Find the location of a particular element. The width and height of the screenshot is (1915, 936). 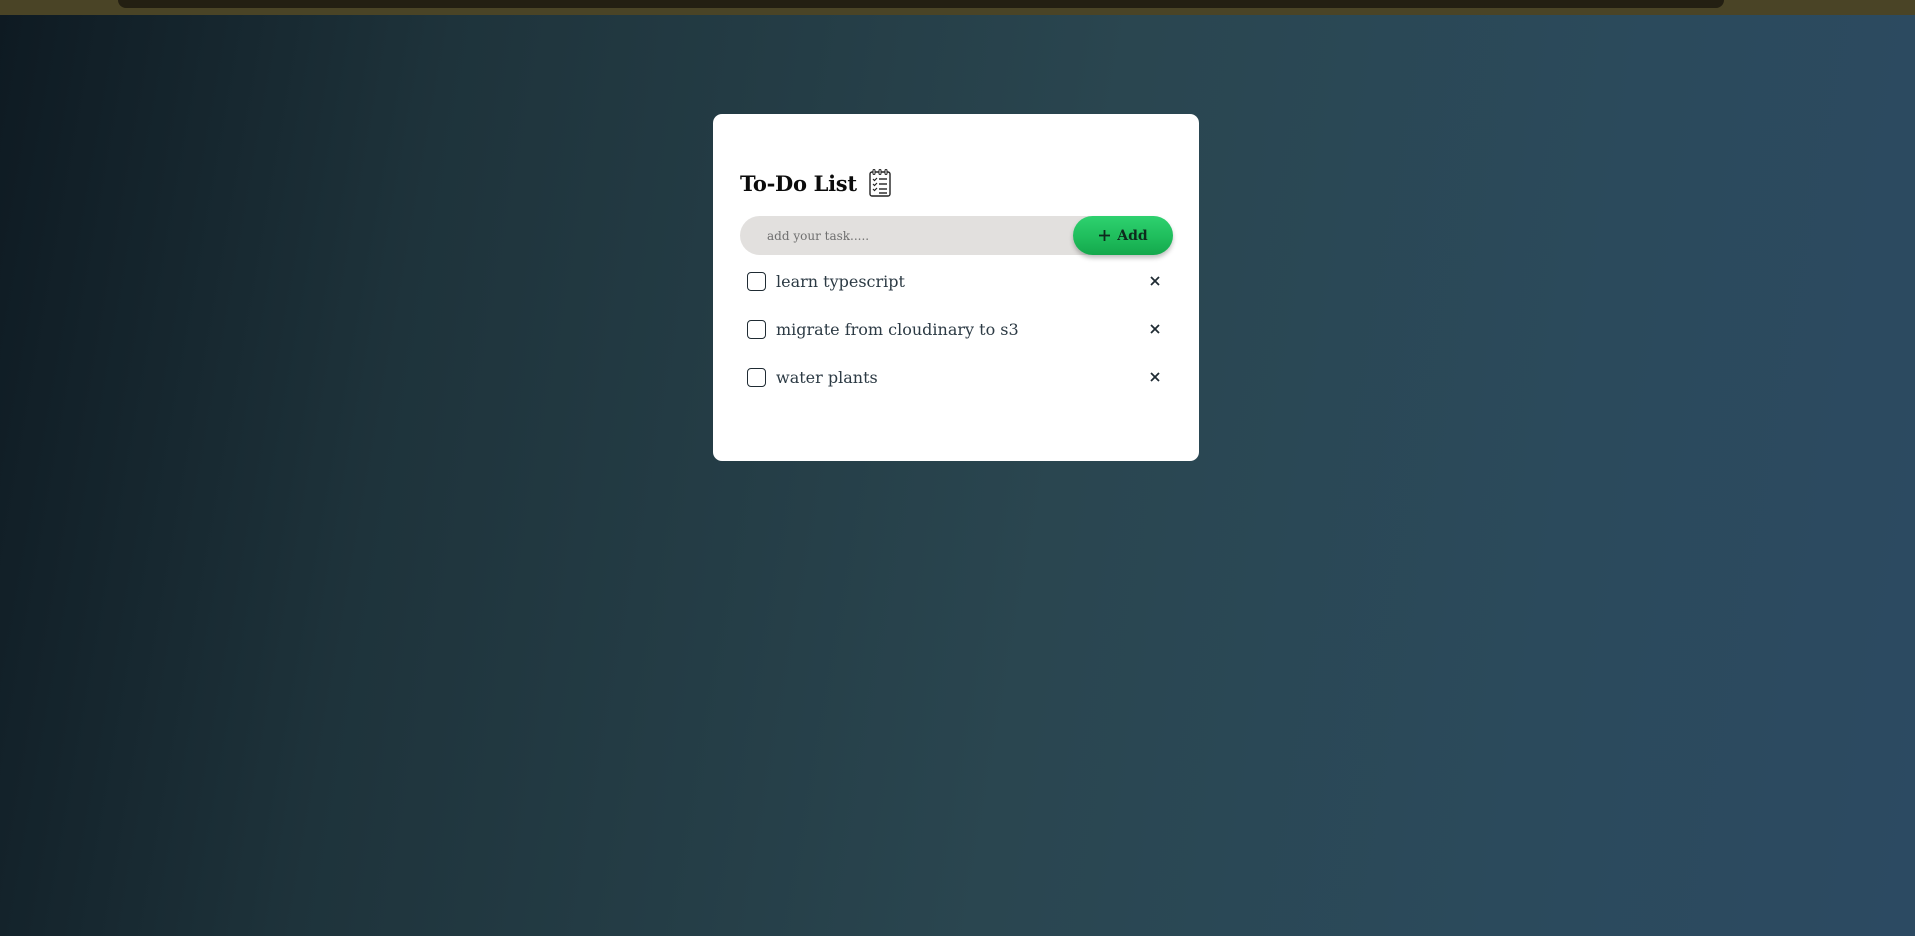

add-button-label: Add is located at coordinates (1132, 235).